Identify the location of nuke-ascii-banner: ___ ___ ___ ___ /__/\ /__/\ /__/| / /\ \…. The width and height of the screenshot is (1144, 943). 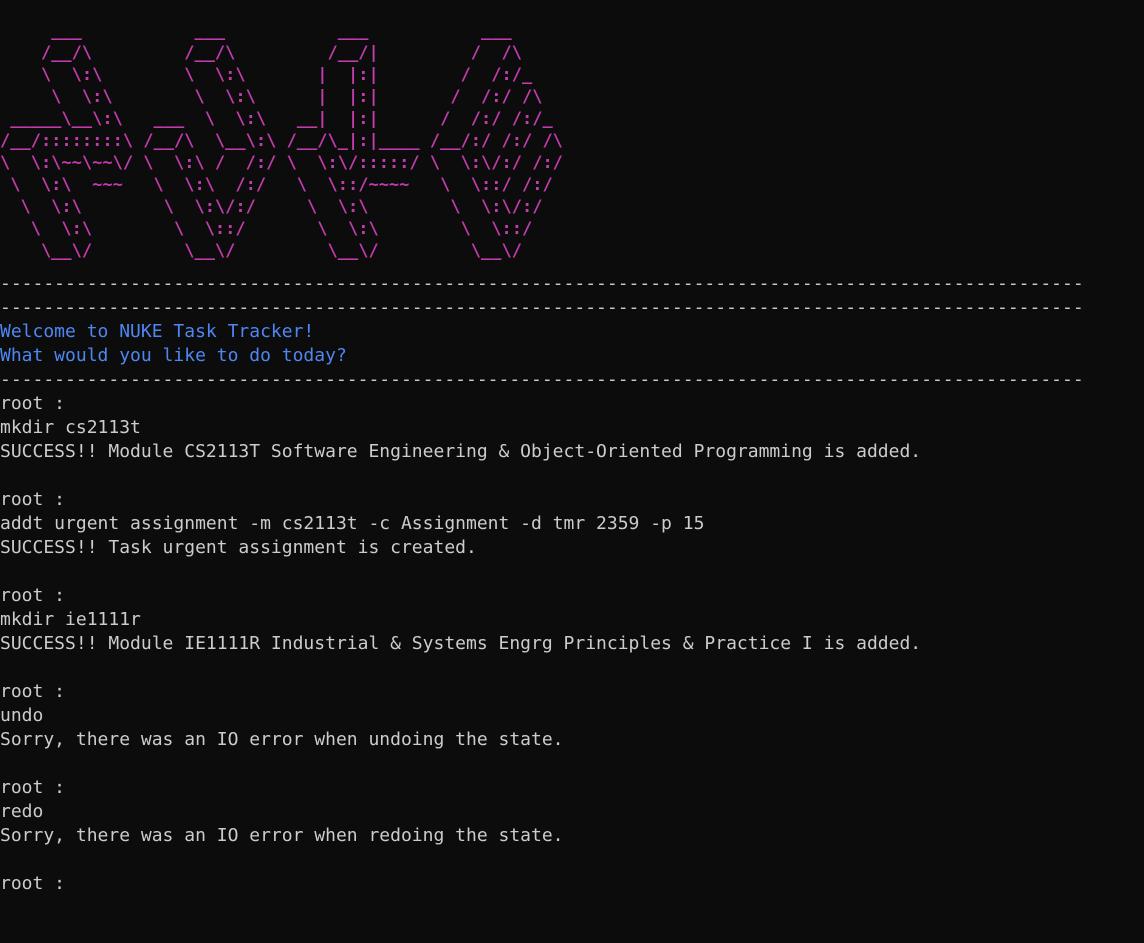
(281, 141).